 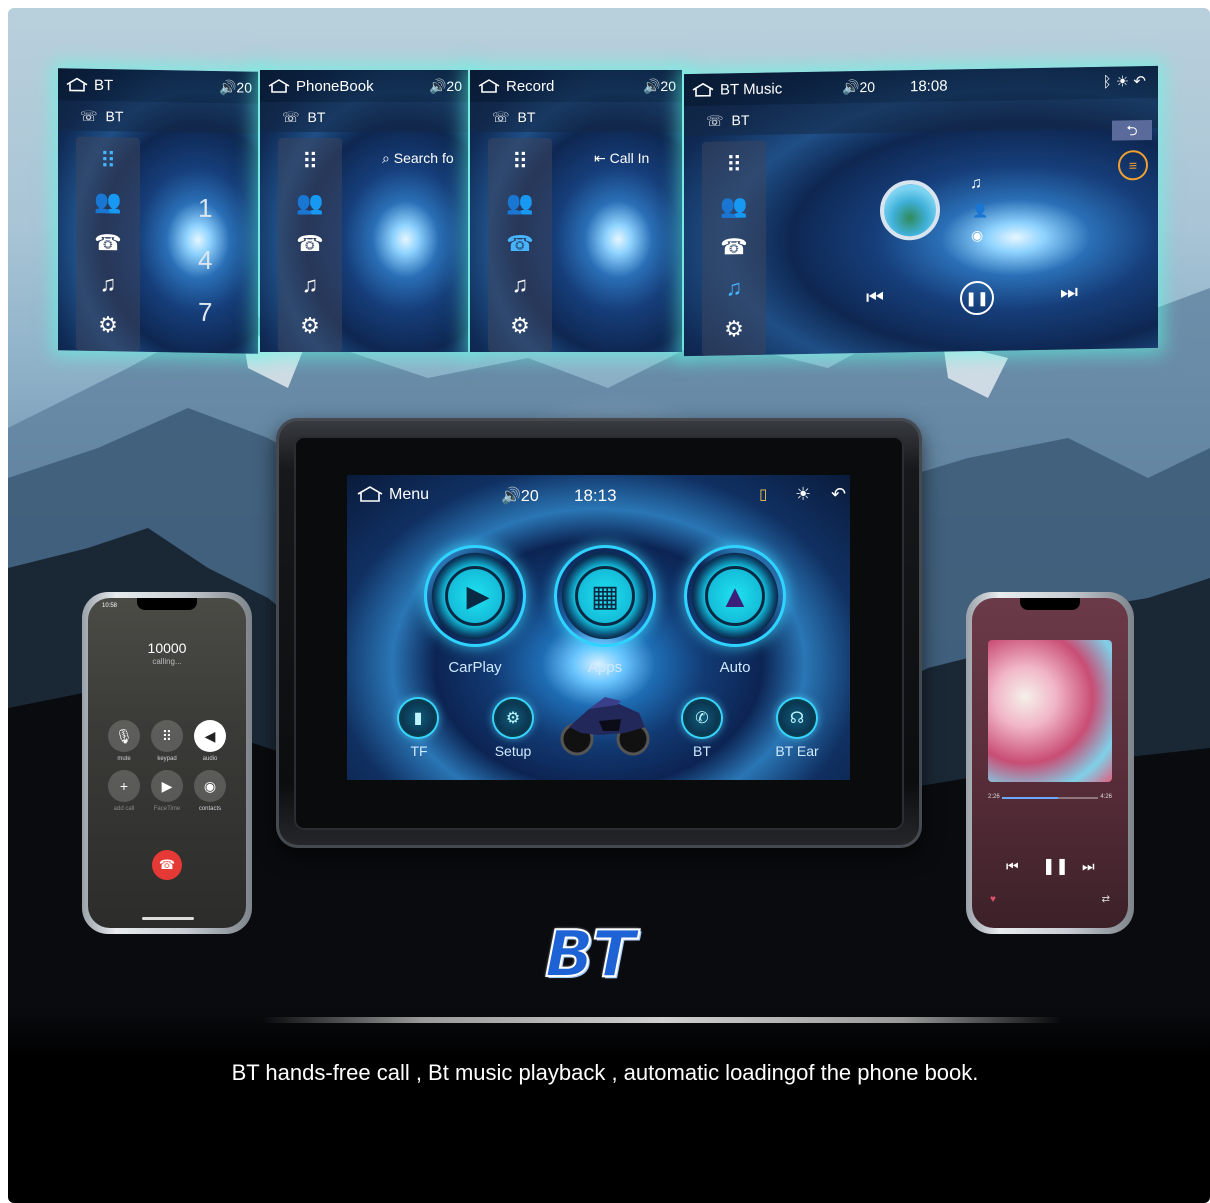 What do you see at coordinates (409, 495) in the screenshot?
I see `menu-label: Menu` at bounding box center [409, 495].